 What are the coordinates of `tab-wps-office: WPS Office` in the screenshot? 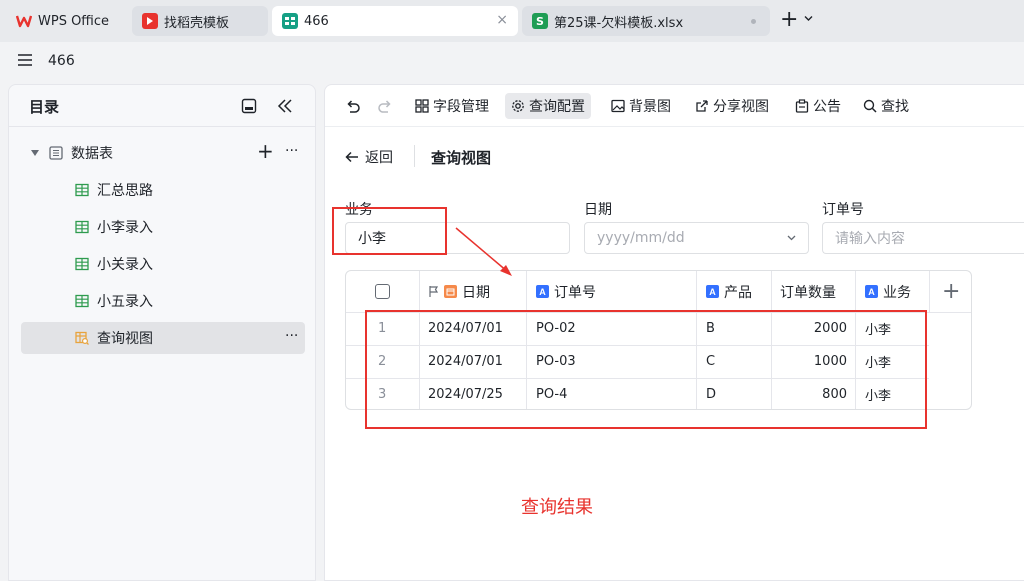 It's located at (67, 21).